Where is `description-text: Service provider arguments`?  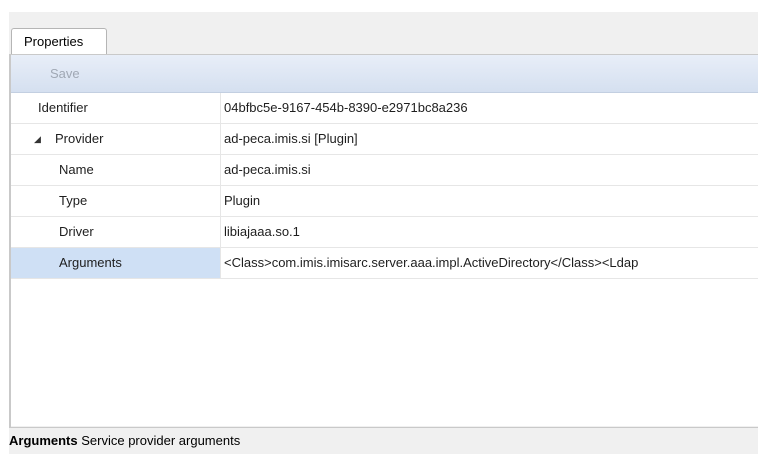
description-text: Service provider arguments is located at coordinates (159, 440).